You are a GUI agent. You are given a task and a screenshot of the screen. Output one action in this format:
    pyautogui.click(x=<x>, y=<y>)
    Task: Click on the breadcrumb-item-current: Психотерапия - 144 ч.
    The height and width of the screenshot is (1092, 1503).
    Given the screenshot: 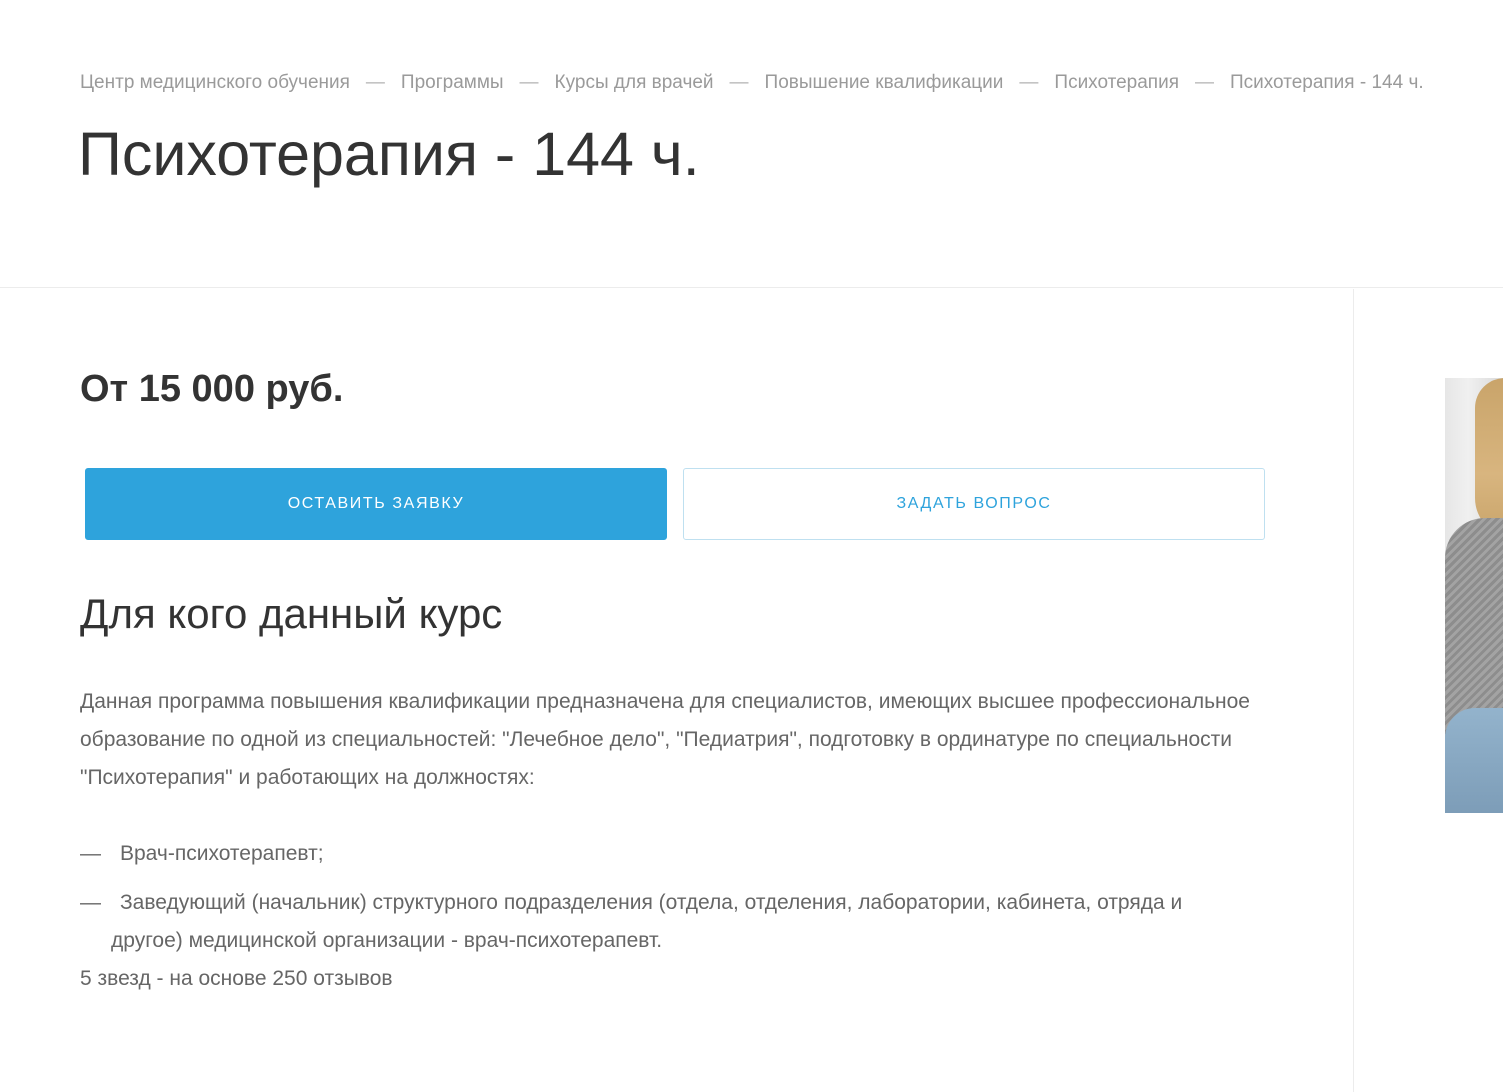 What is the action you would take?
    pyautogui.click(x=1327, y=82)
    